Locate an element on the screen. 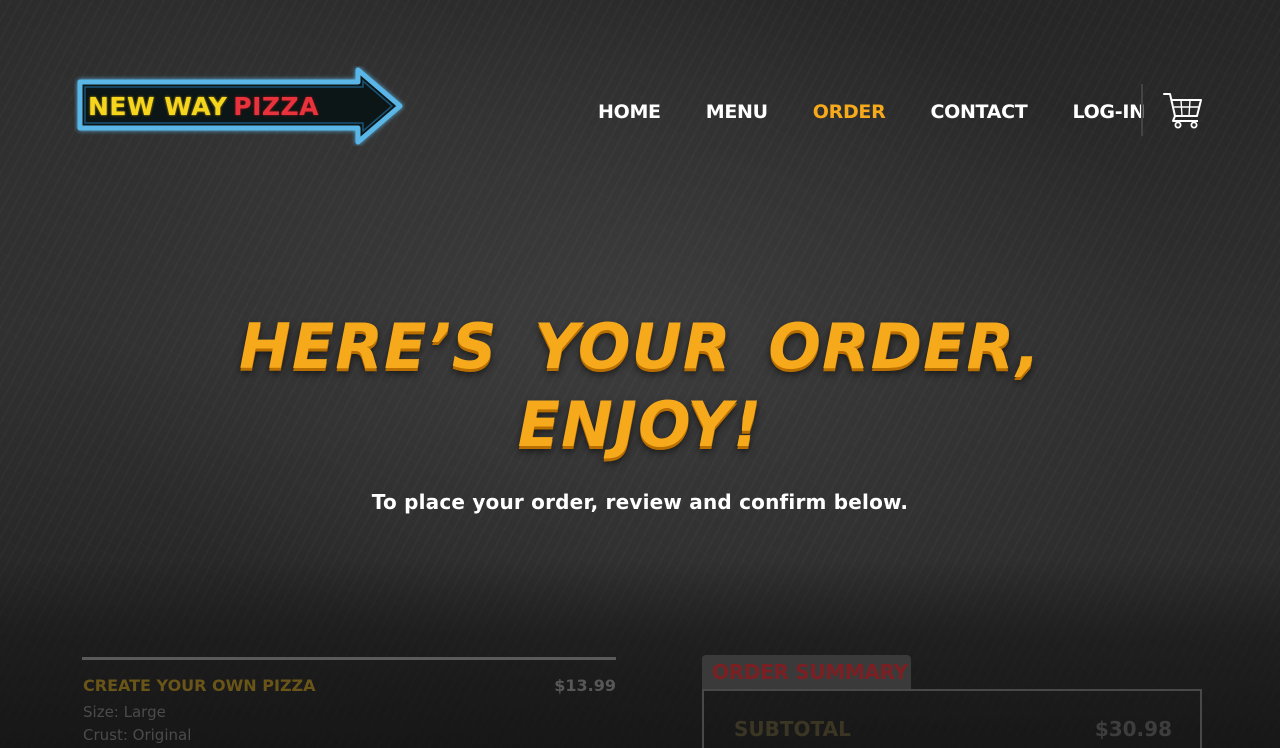 The width and height of the screenshot is (1280, 748). hero-title-line-2: ENJOY! is located at coordinates (640, 424).